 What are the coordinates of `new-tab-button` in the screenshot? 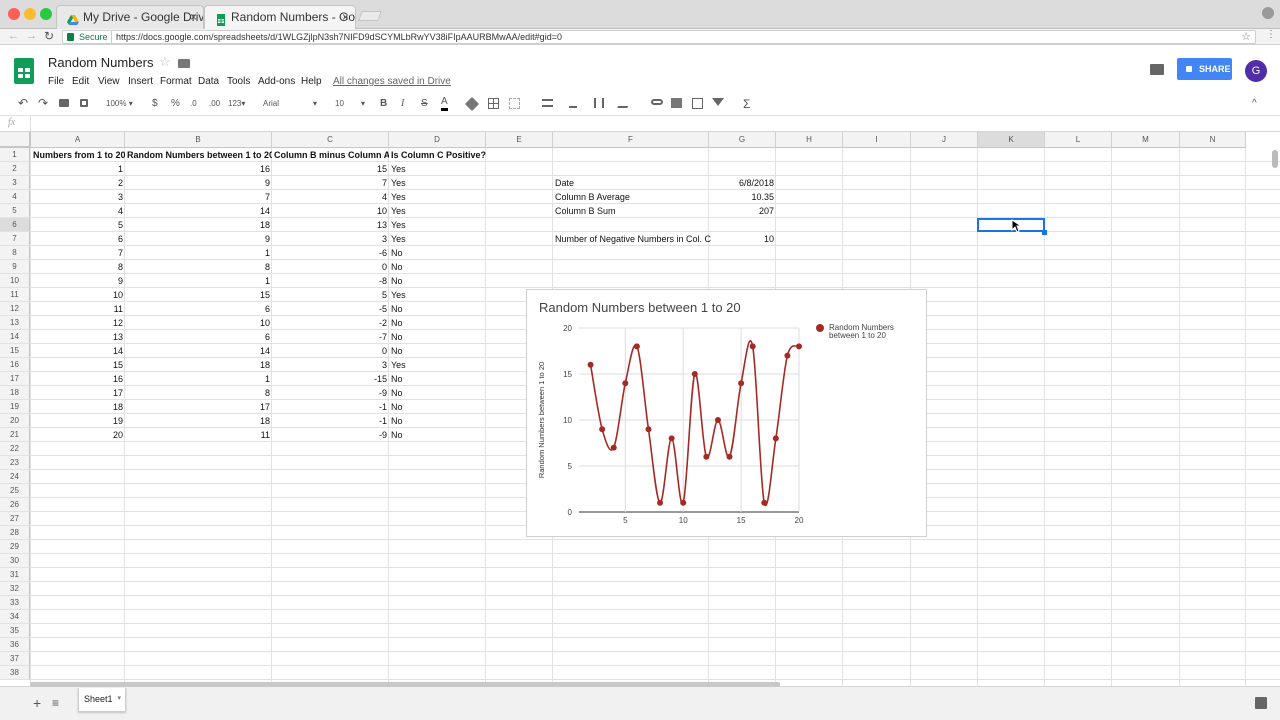 It's located at (370, 16).